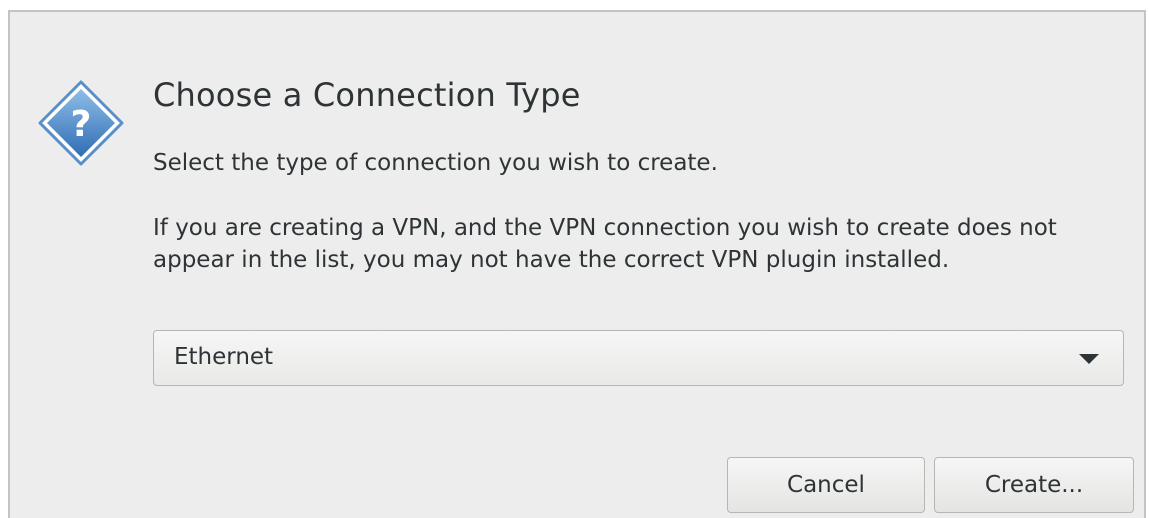 The height and width of the screenshot is (518, 1149). I want to click on dropdown-arrow-icon, so click(1089, 359).